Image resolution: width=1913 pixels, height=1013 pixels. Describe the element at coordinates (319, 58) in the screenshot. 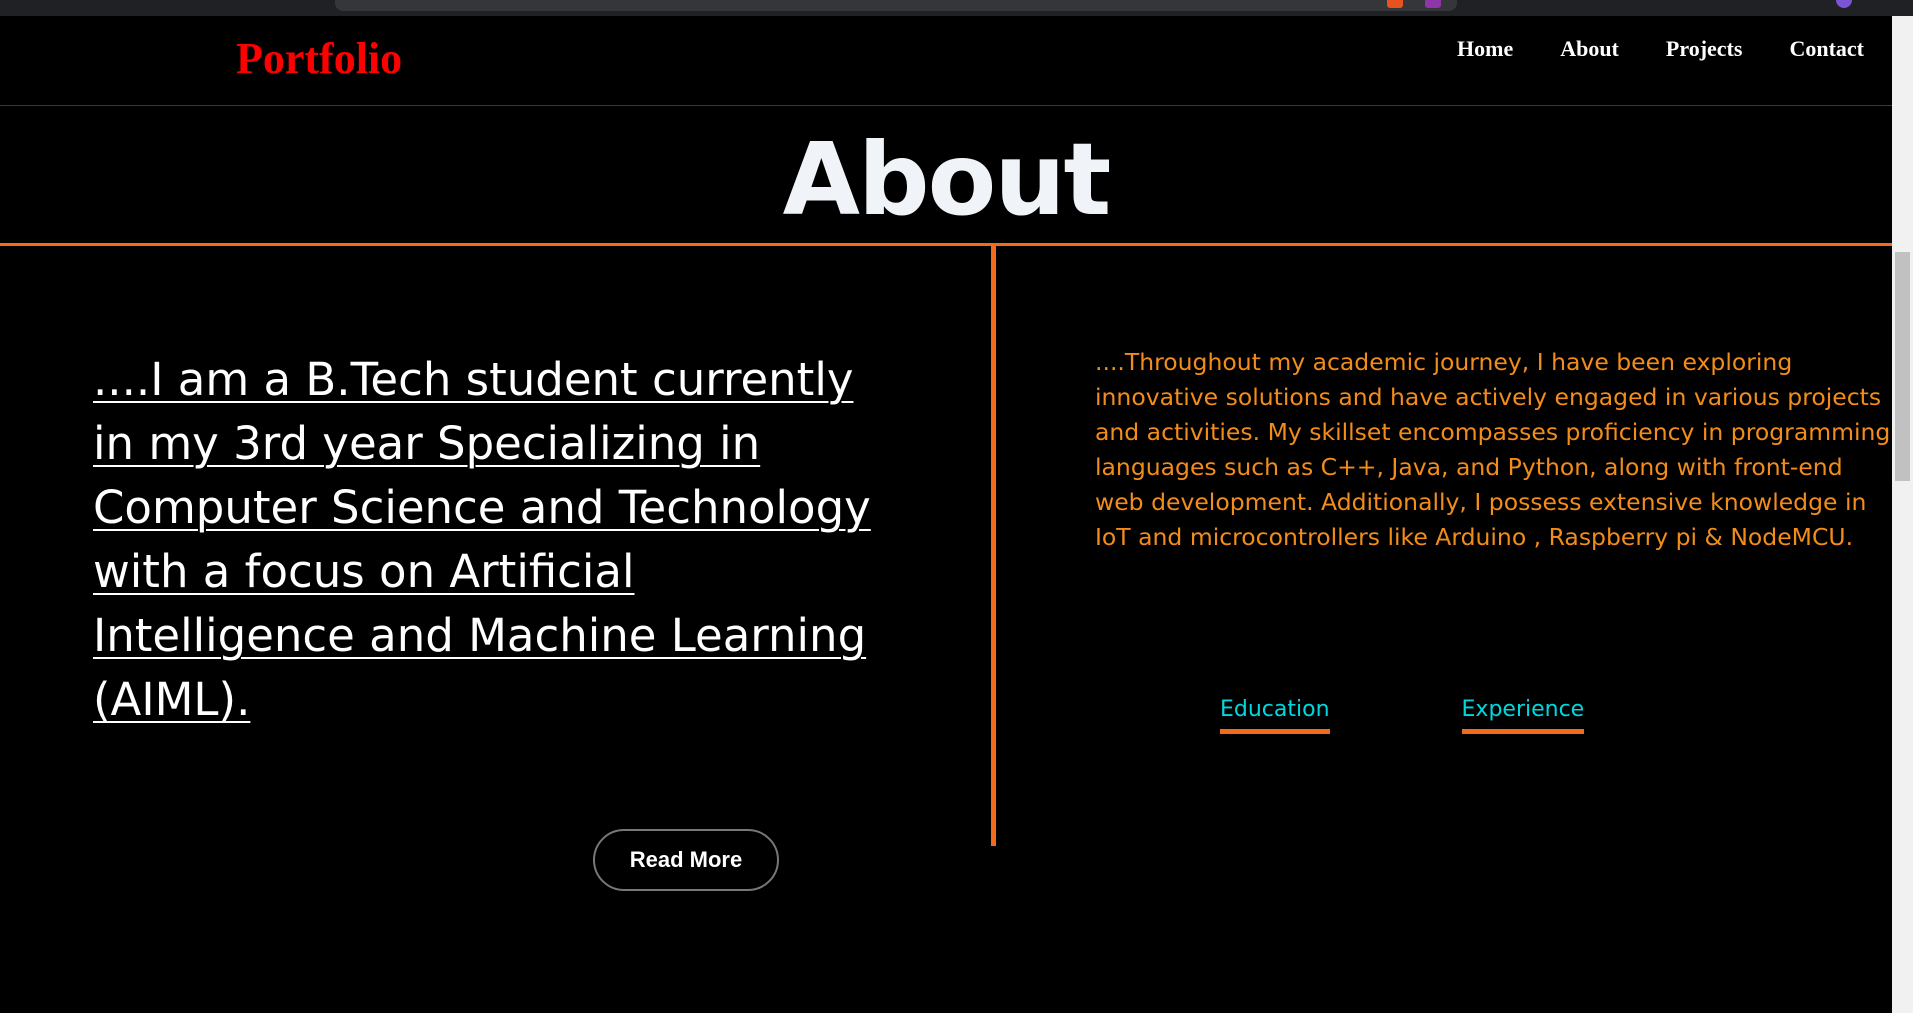

I see `site-logo: Portfolio` at that location.